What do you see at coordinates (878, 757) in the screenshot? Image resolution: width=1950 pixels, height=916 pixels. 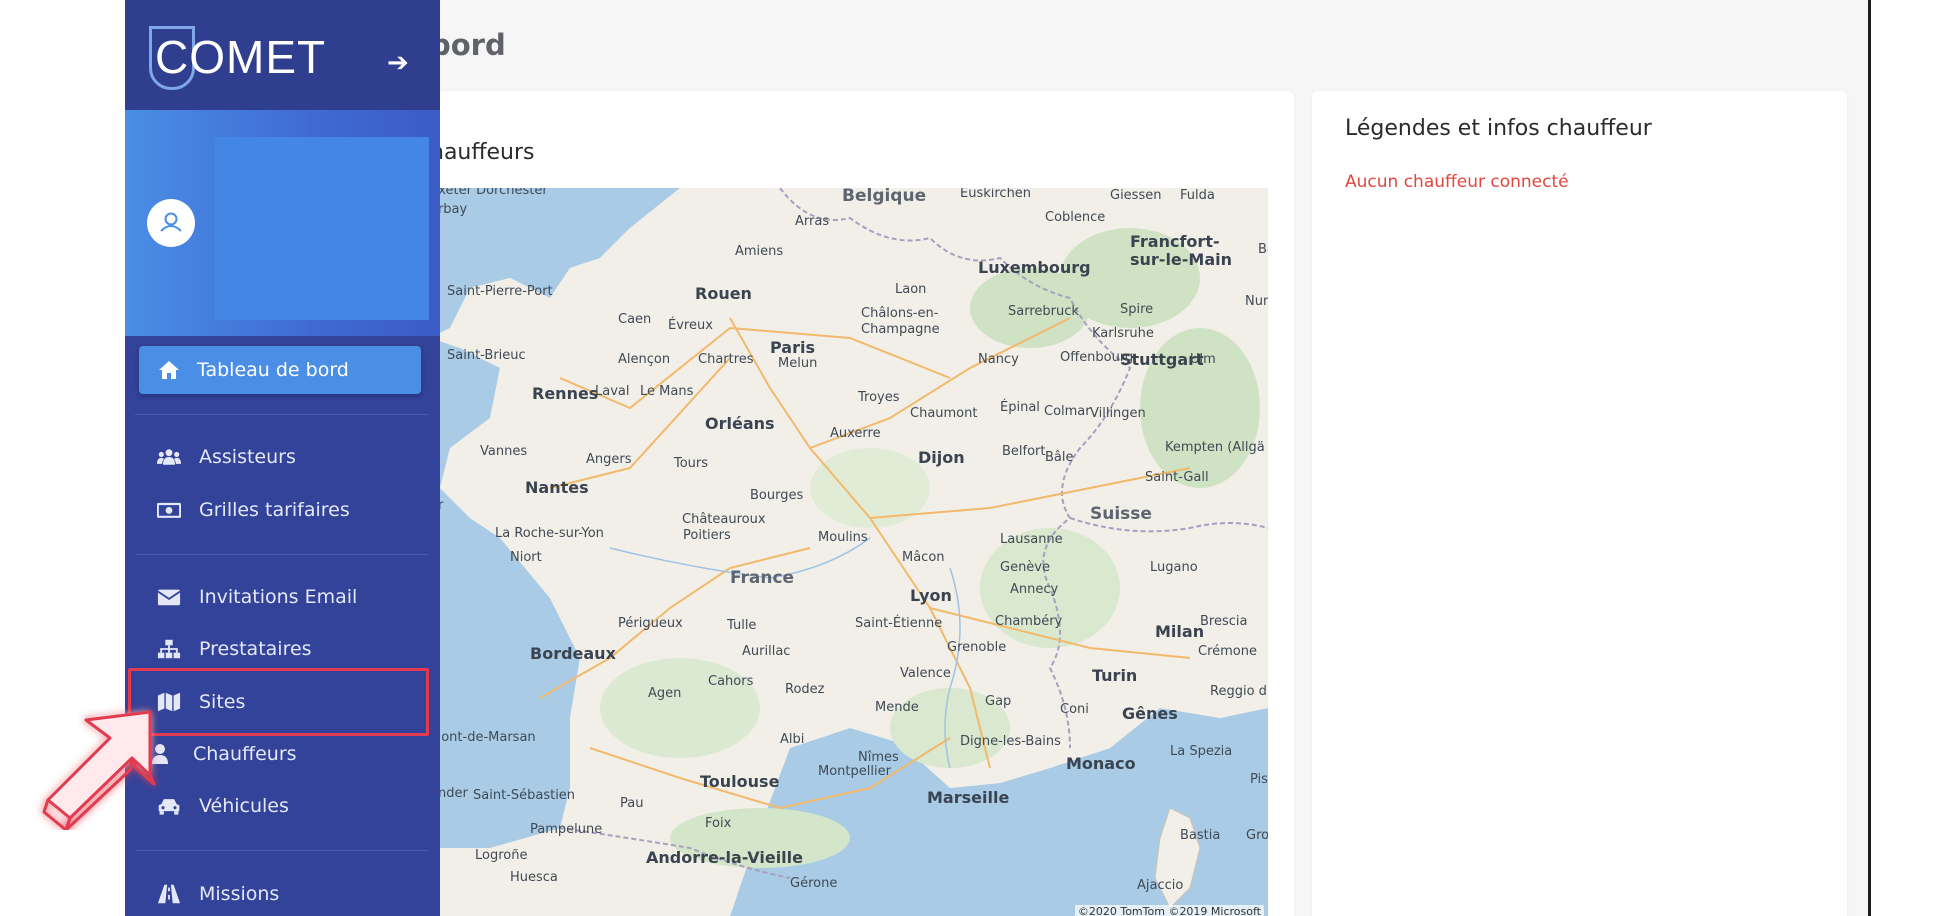 I see `map-city-label: Nîmes` at bounding box center [878, 757].